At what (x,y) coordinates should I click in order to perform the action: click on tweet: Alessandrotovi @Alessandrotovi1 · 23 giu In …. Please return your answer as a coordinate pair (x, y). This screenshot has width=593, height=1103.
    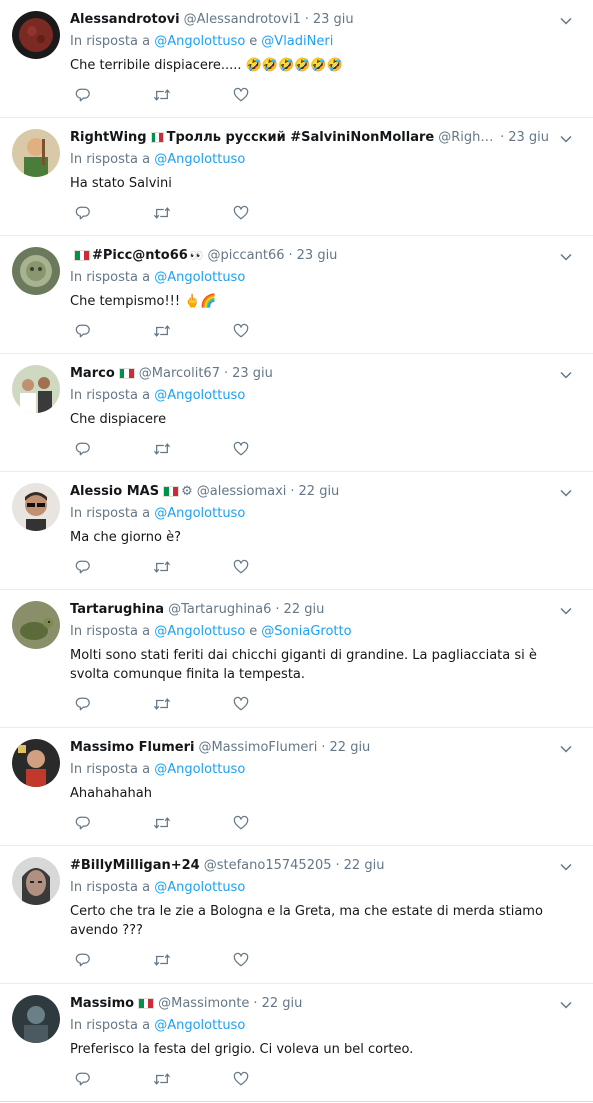
    Looking at the image, I should click on (296, 59).